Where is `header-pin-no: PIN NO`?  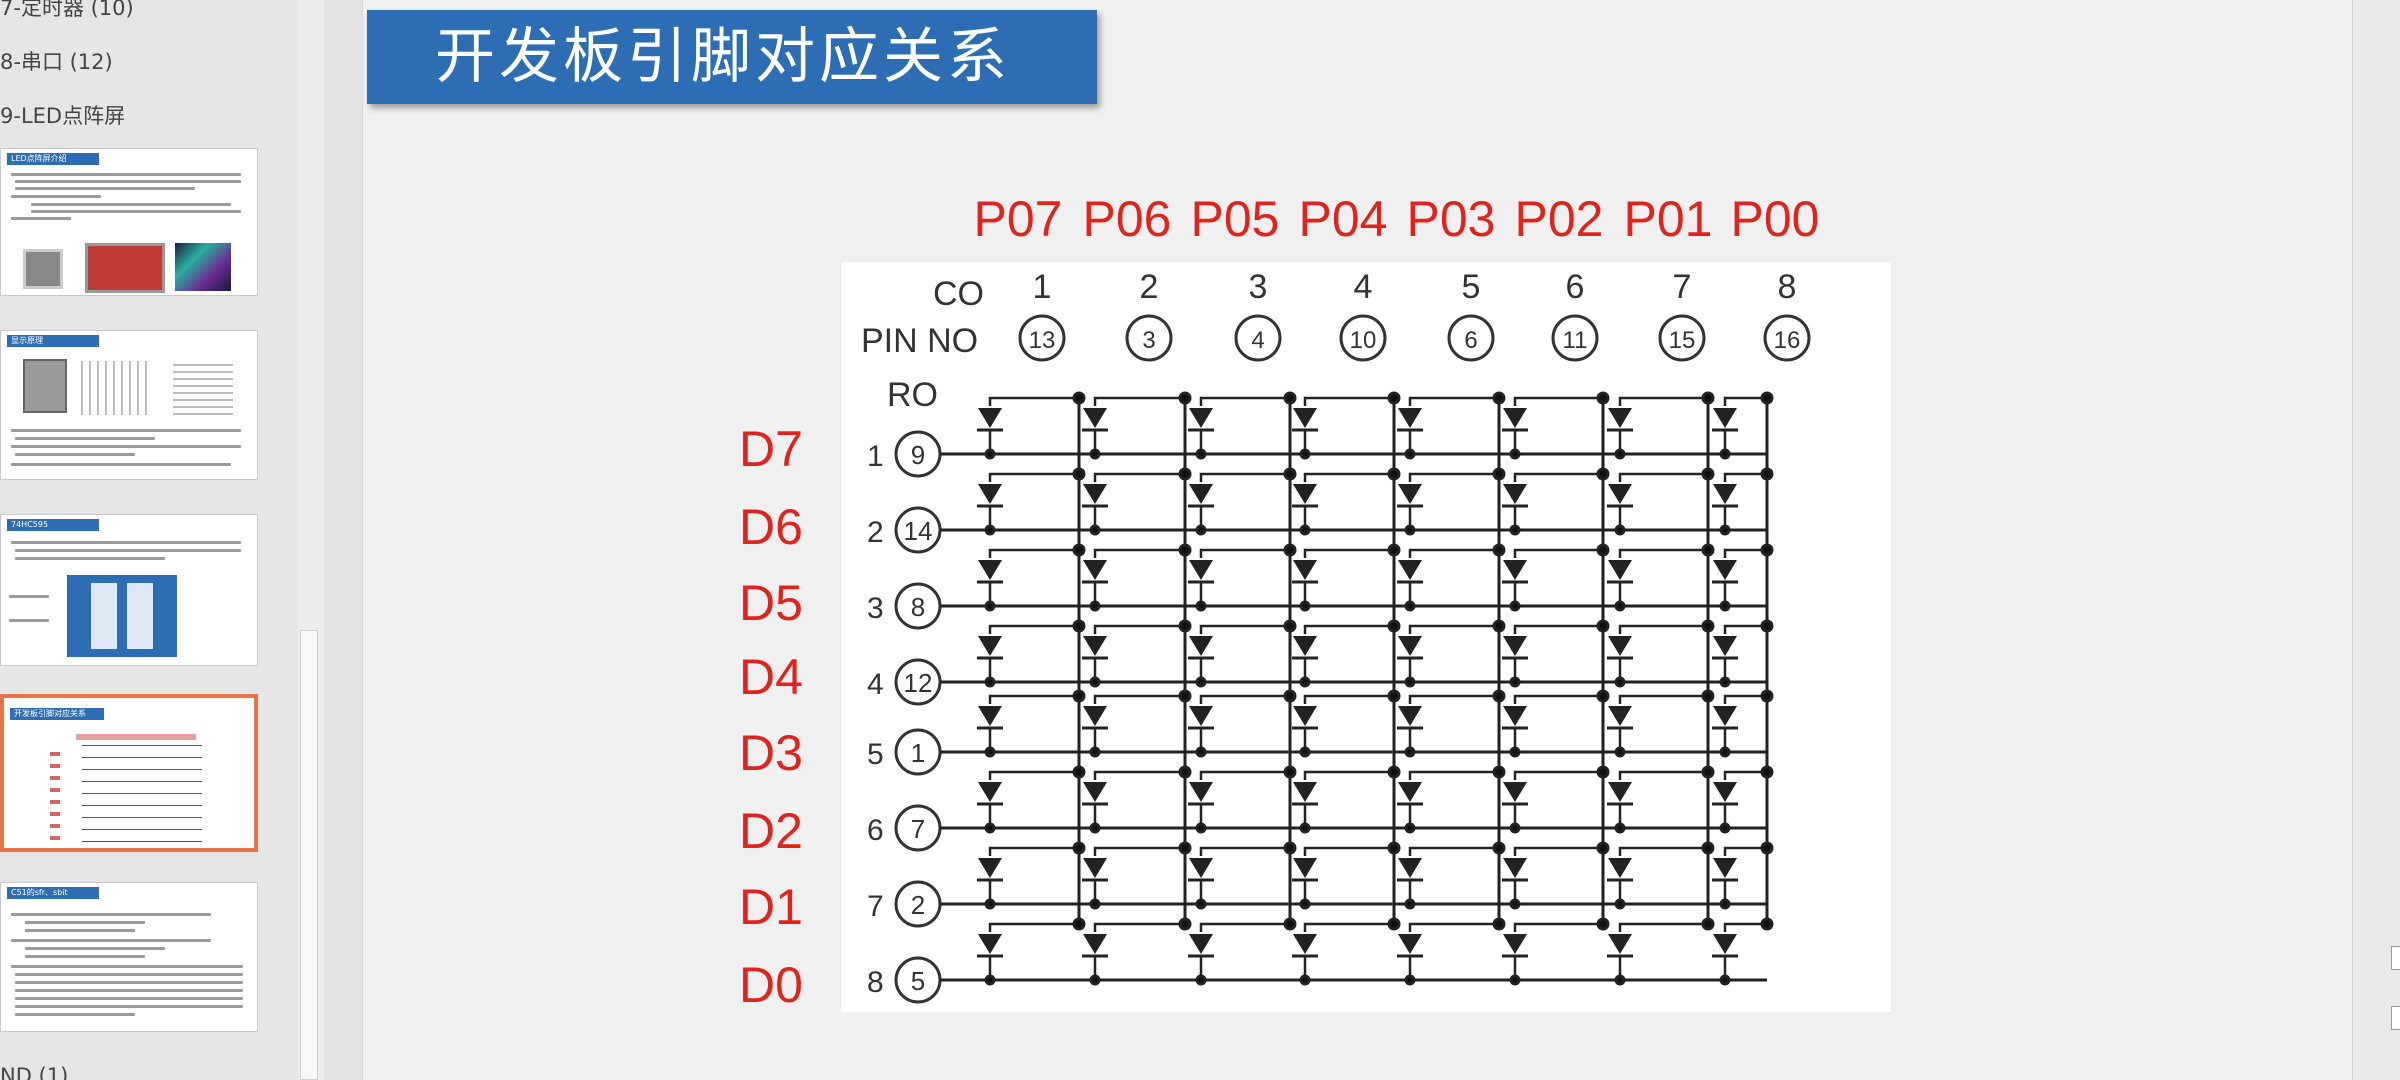 header-pin-no: PIN NO is located at coordinates (919, 341).